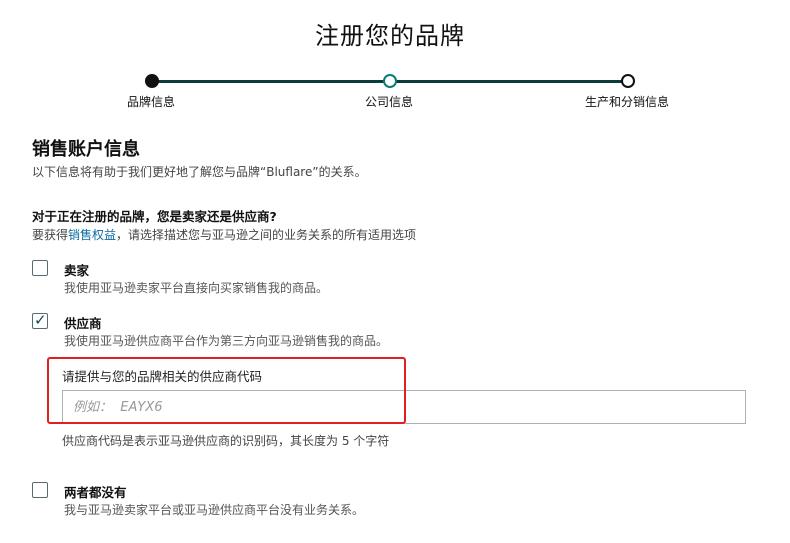 Image resolution: width=790 pixels, height=543 pixels. I want to click on role-question-hint: 要获得销售权益，请选择描述您与亚马逊之间的业务关系的所有适用选项, so click(224, 234).